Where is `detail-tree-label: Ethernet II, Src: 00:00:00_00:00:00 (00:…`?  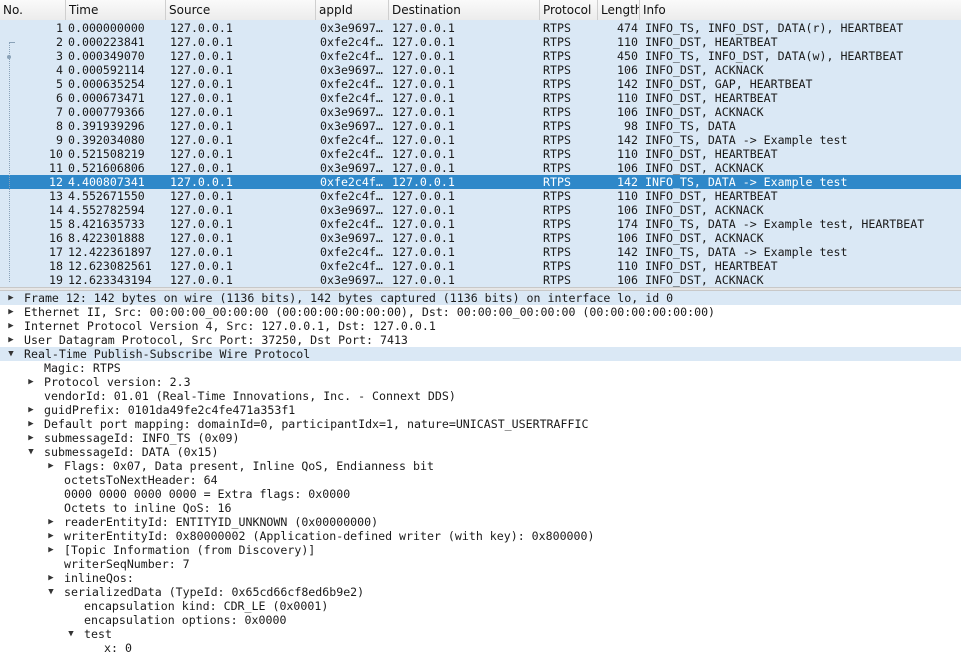
detail-tree-label: Ethernet II, Src: 00:00:00_00:00:00 (00:… is located at coordinates (370, 312).